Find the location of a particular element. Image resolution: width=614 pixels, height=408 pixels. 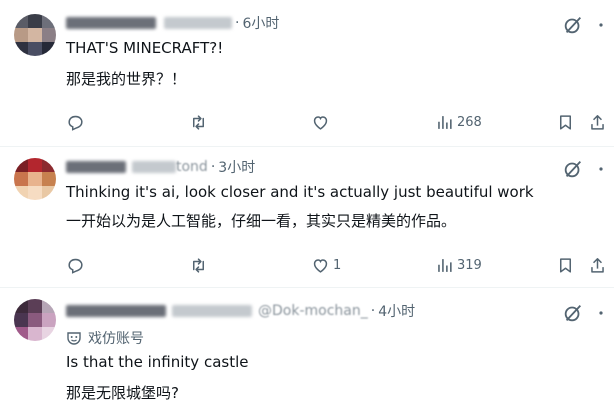

post-header: tond · 3小时 is located at coordinates (160, 167).